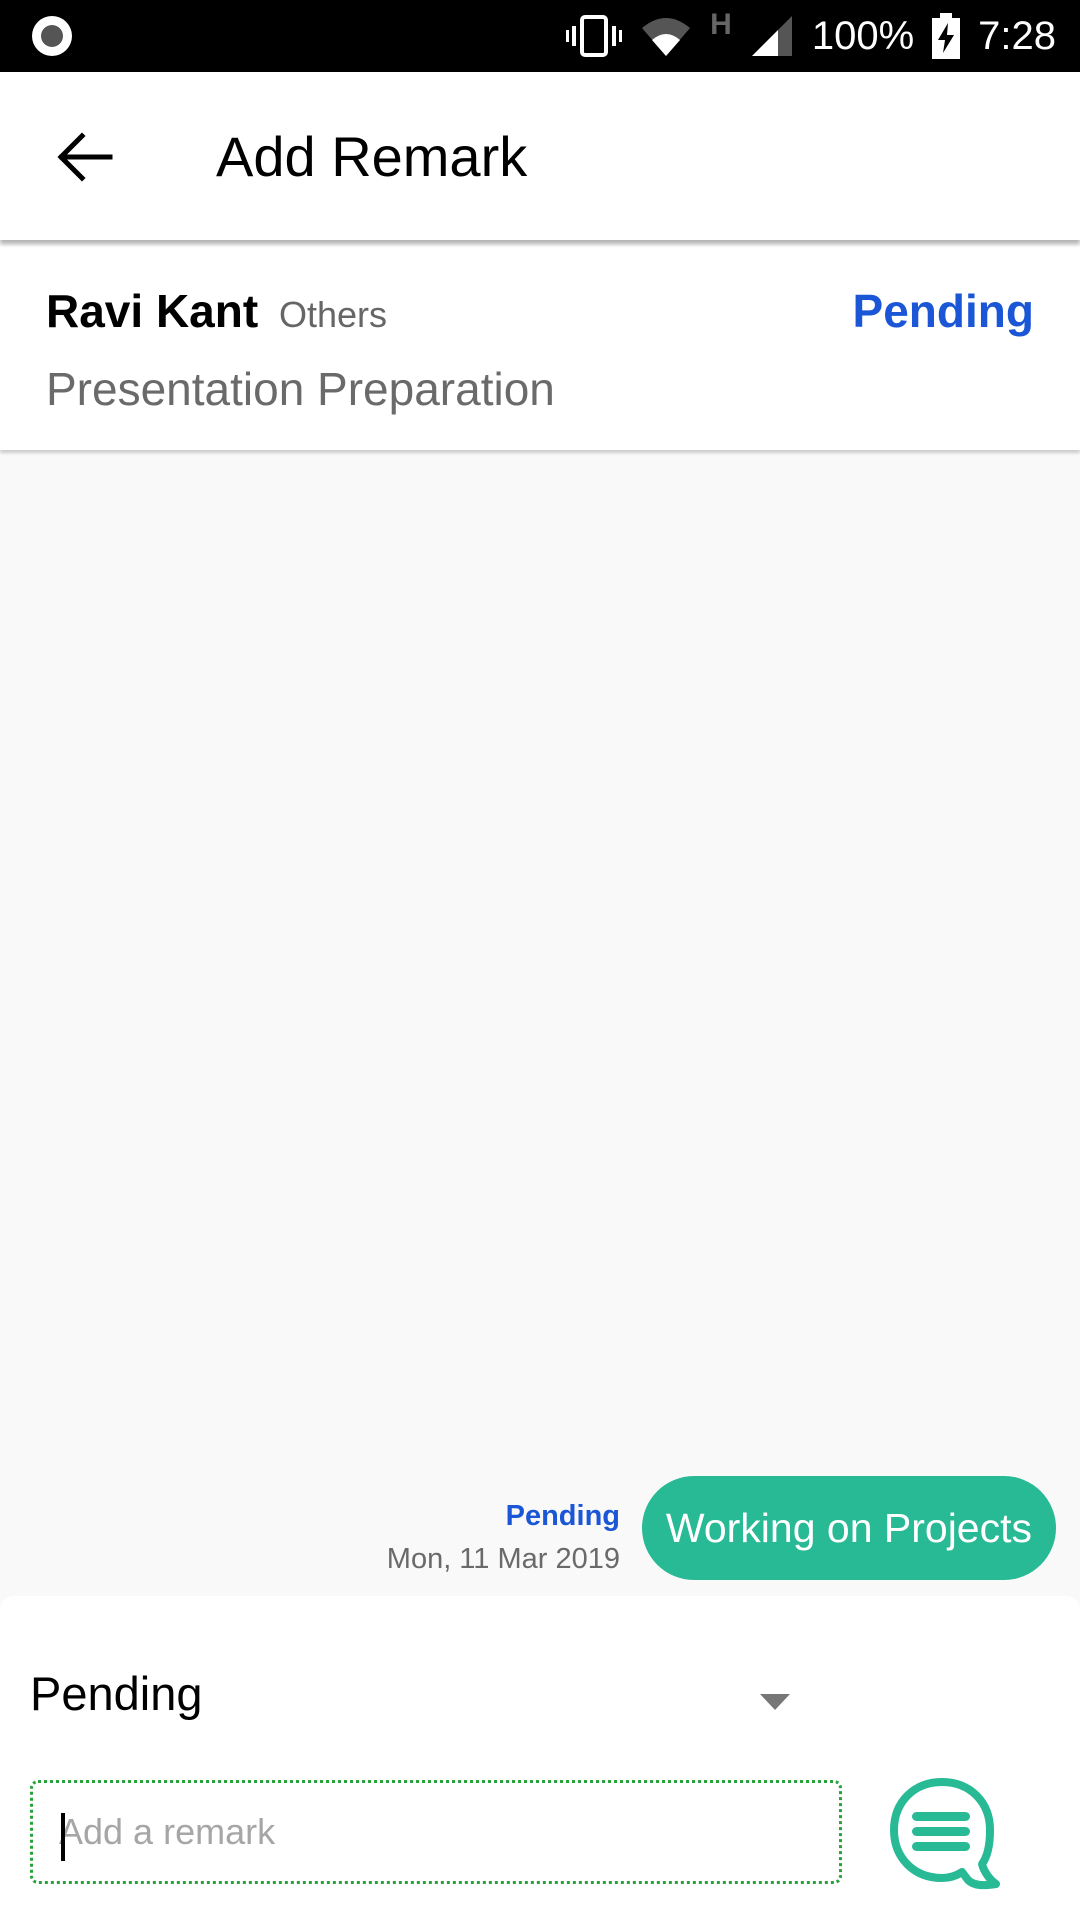 This screenshot has width=1080, height=1920. I want to click on vibrate-icon, so click(594, 36).